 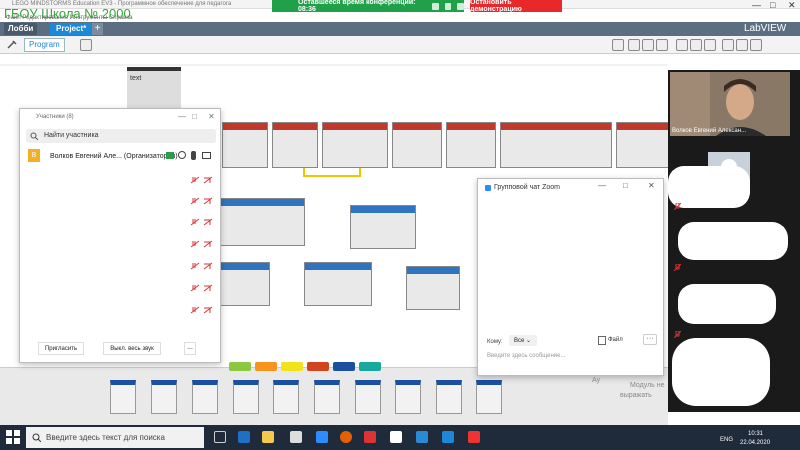 I want to click on tab-project: Project*, so click(x=71, y=29).